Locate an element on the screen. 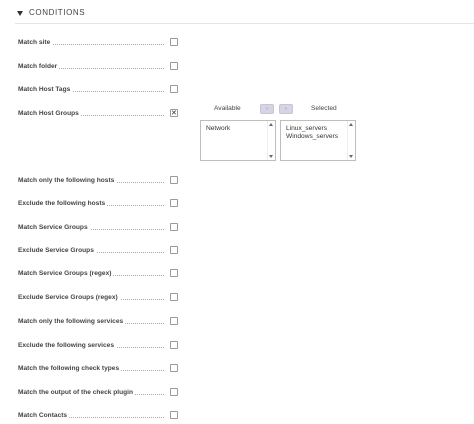 Image resolution: width=474 pixels, height=424 pixels. available-header: Available is located at coordinates (227, 108).